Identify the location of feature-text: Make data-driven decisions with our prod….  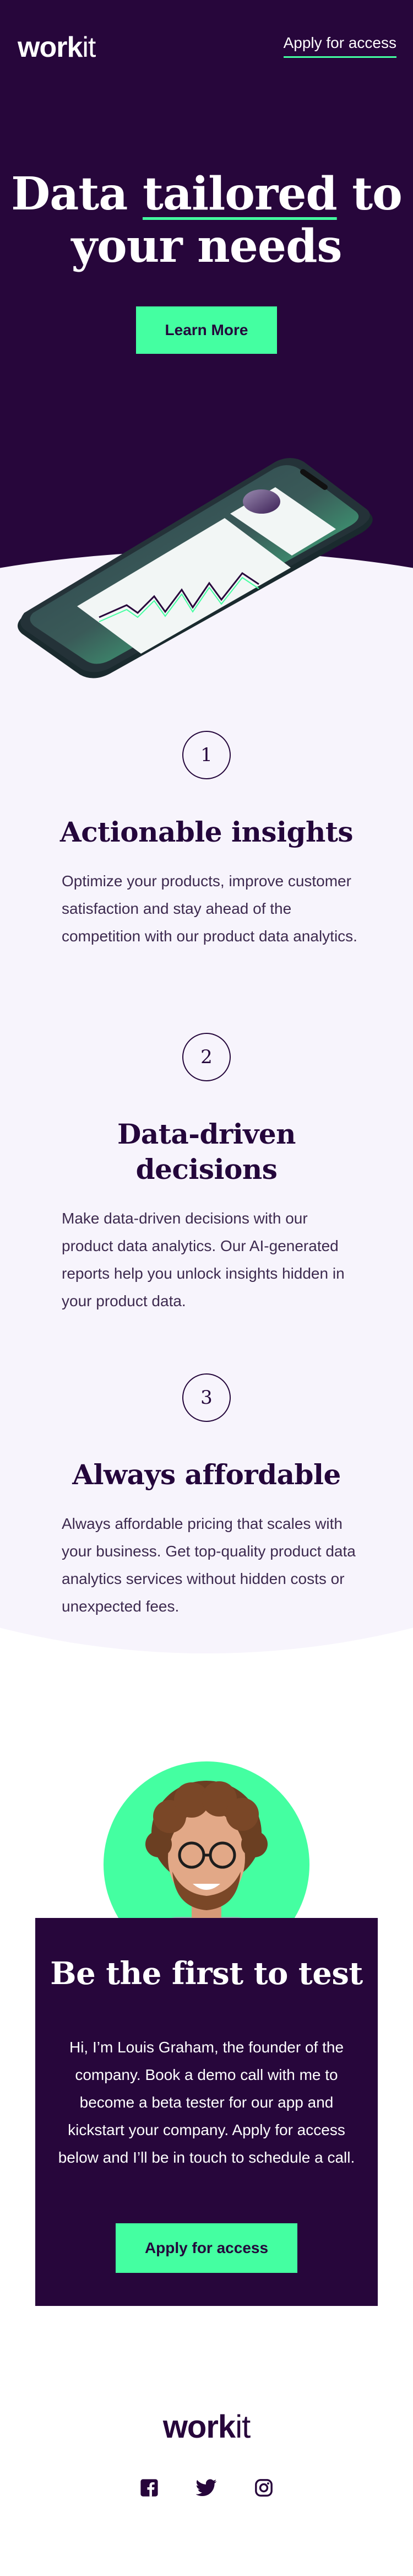
(203, 1259).